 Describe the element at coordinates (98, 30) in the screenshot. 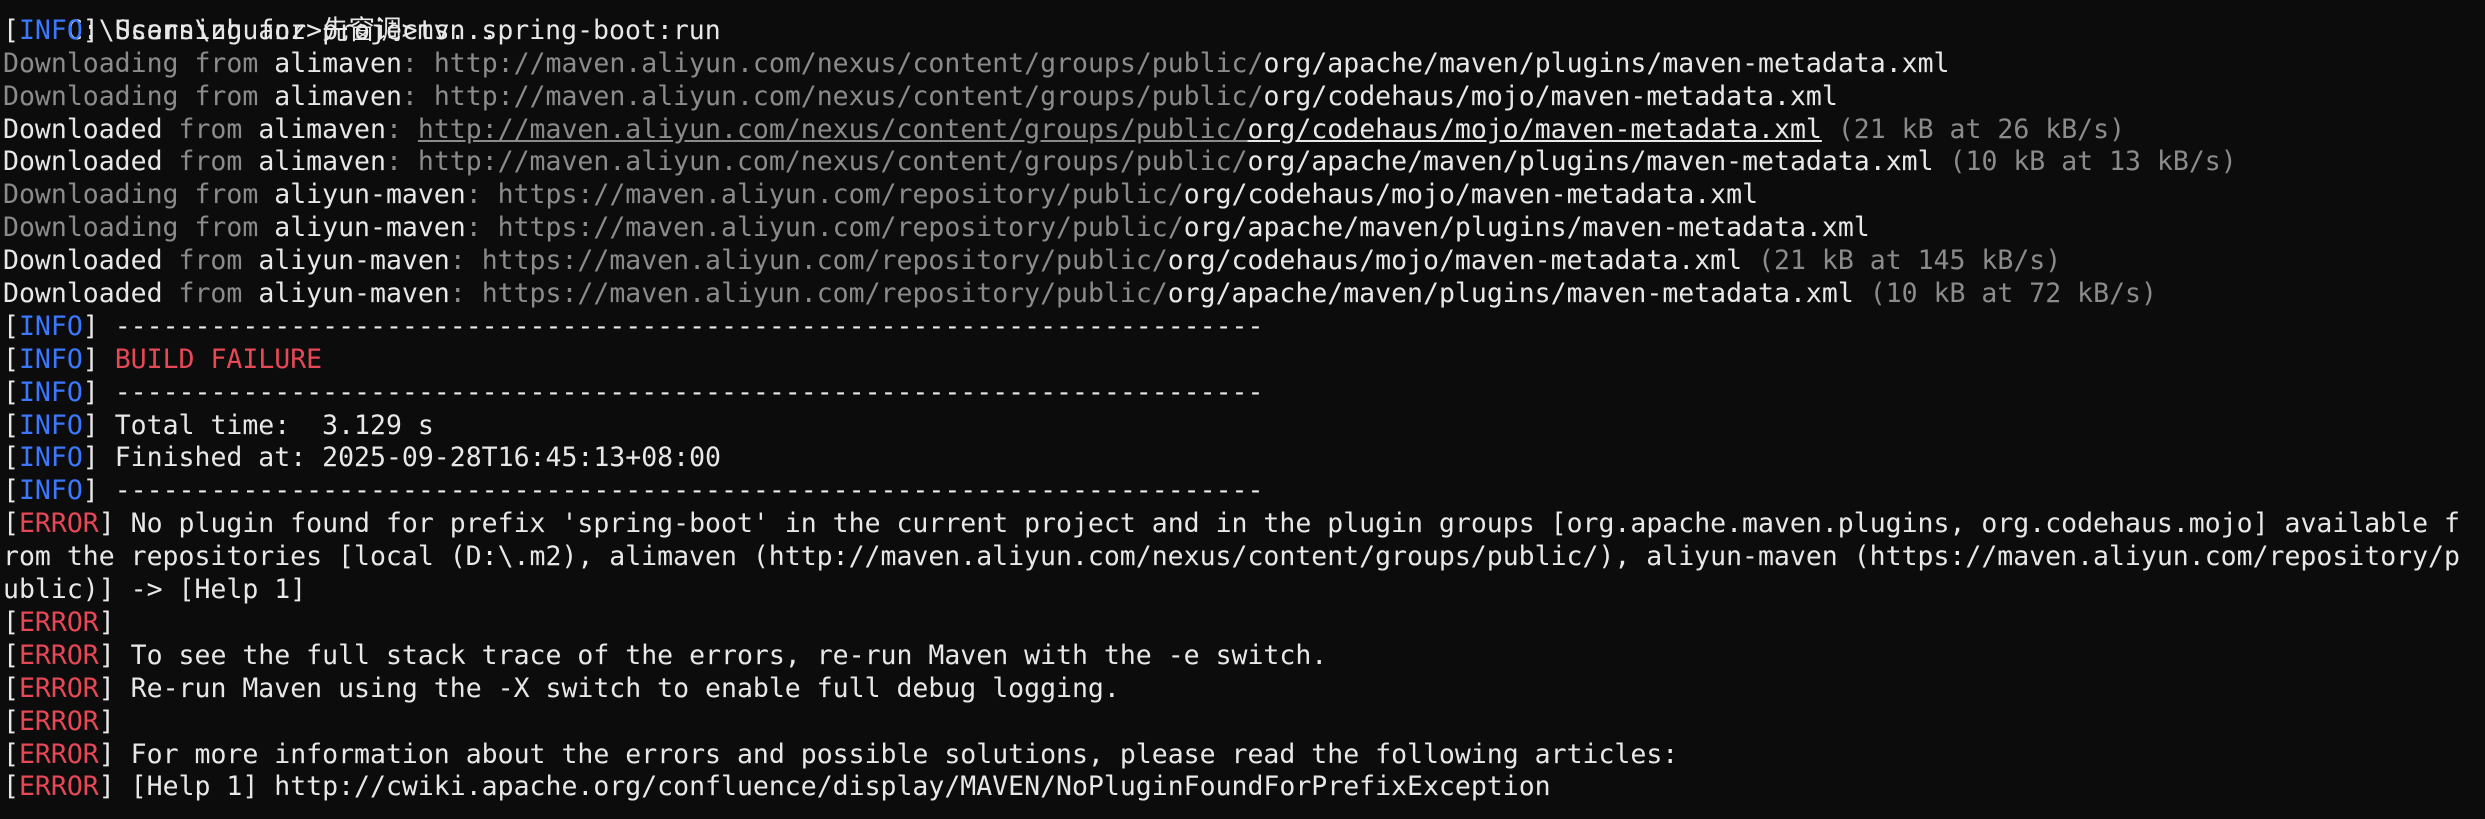

I see `tag-bracket-close: ]` at that location.